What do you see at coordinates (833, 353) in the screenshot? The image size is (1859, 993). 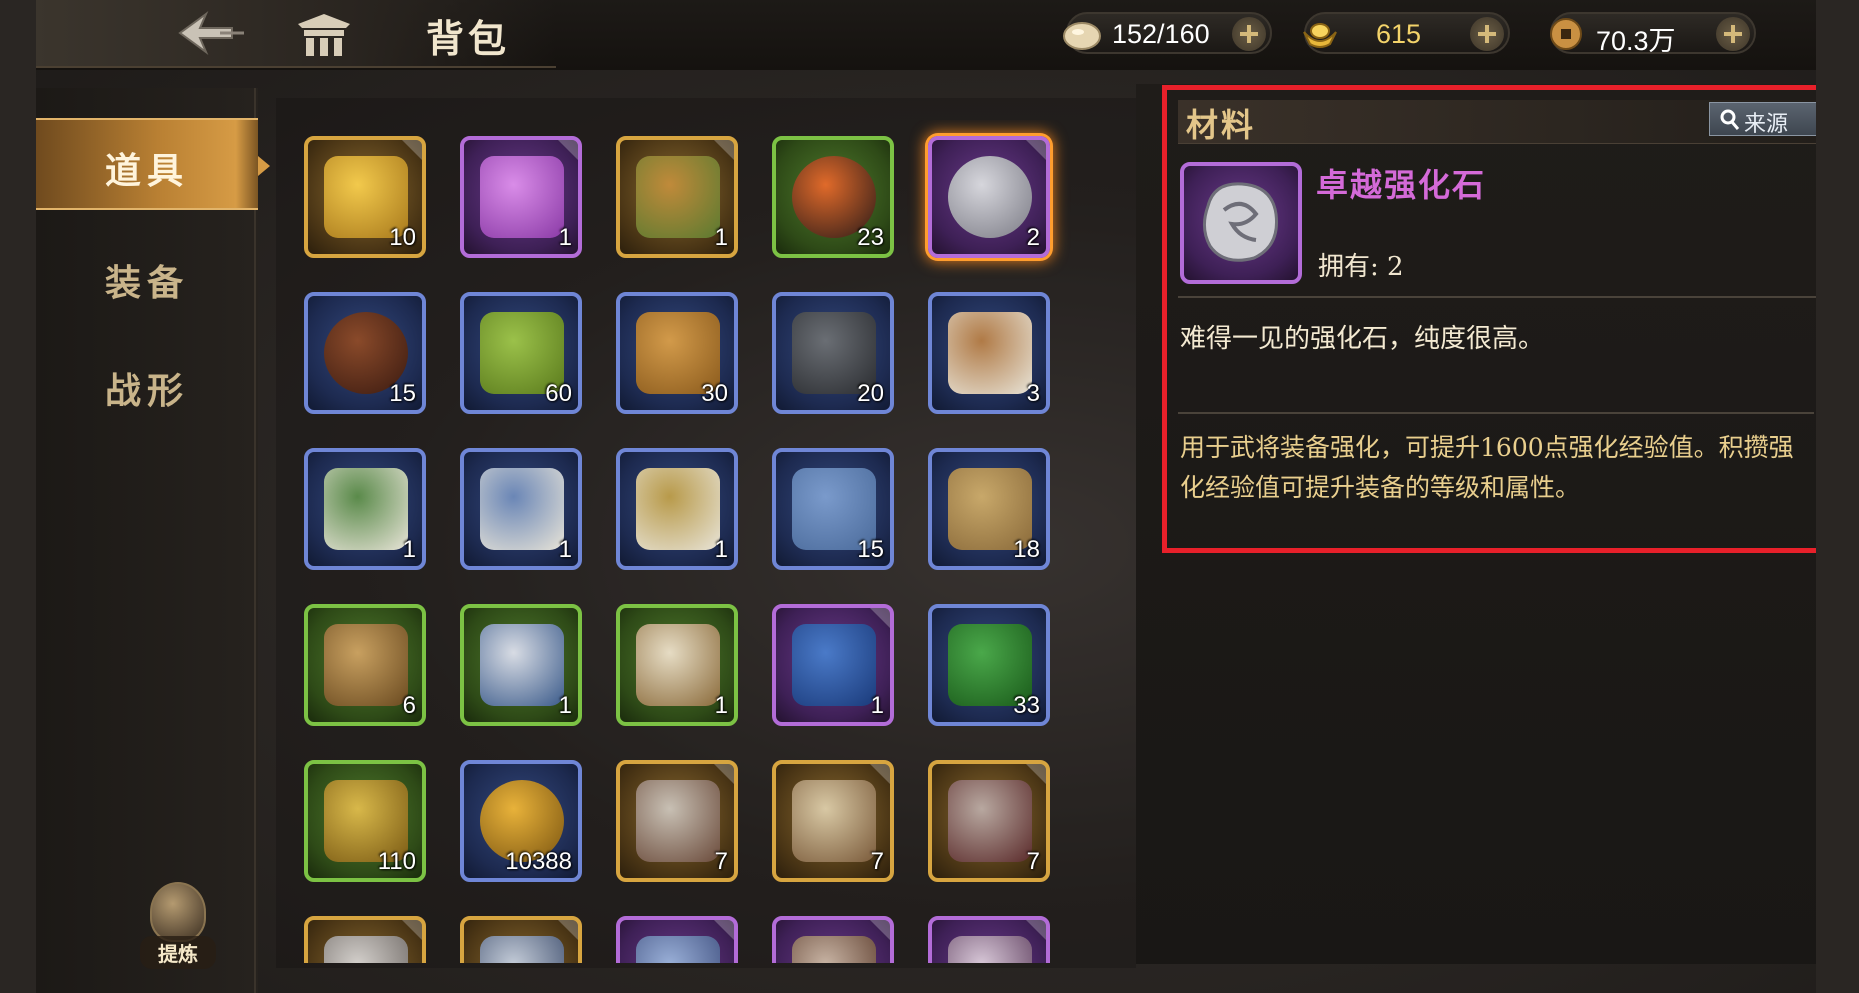 I see `inventory-slot: 20` at bounding box center [833, 353].